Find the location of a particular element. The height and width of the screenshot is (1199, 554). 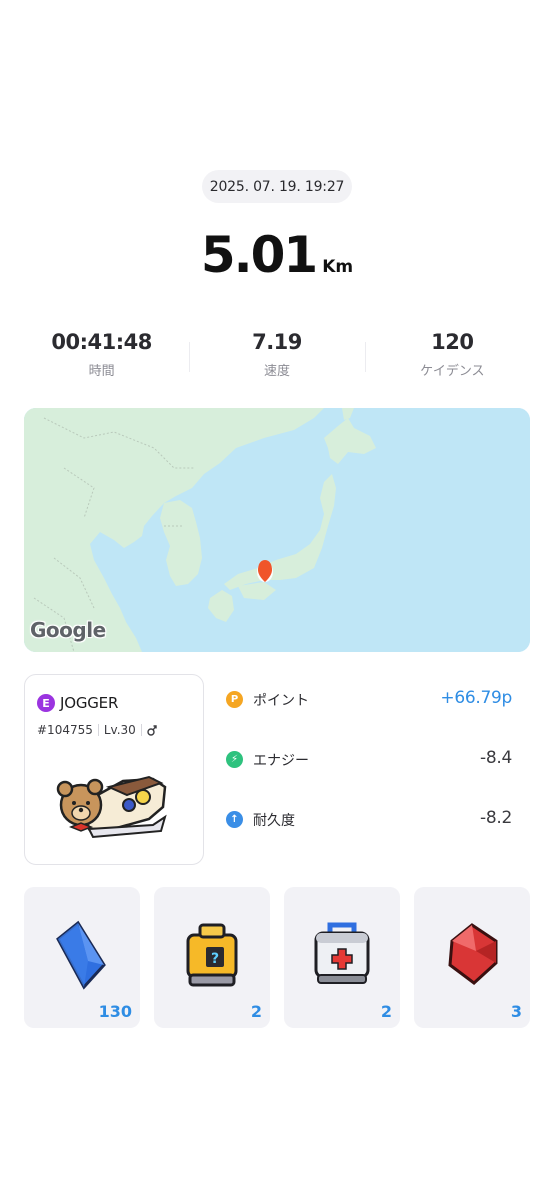

red-gem-icon is located at coordinates (473, 954).